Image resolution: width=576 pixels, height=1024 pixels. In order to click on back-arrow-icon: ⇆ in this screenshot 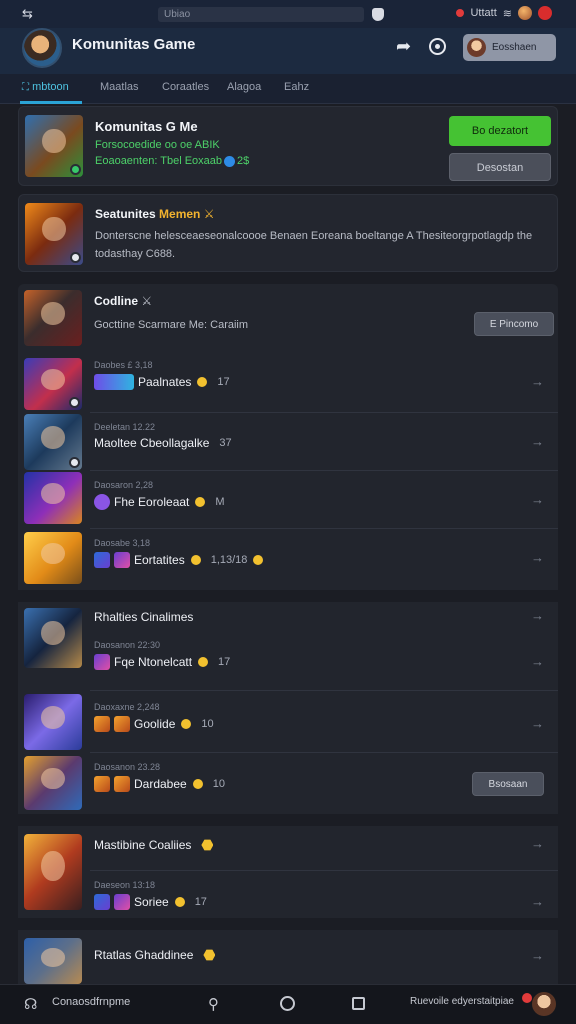, I will do `click(27, 14)`.